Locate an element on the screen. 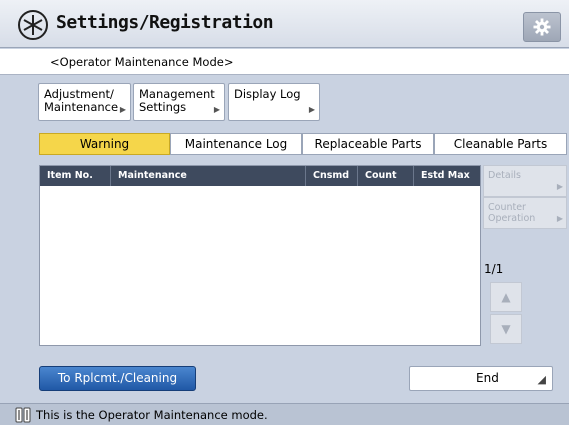 The image size is (569, 425). title-bar: Settings/Registration is located at coordinates (284, 24).